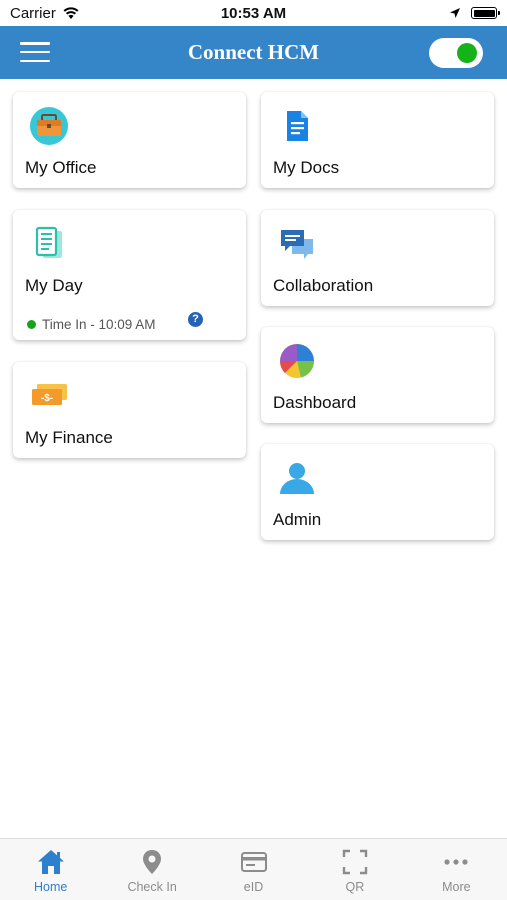 The height and width of the screenshot is (900, 507). Describe the element at coordinates (355, 862) in the screenshot. I see `qr-scan-icon` at that location.